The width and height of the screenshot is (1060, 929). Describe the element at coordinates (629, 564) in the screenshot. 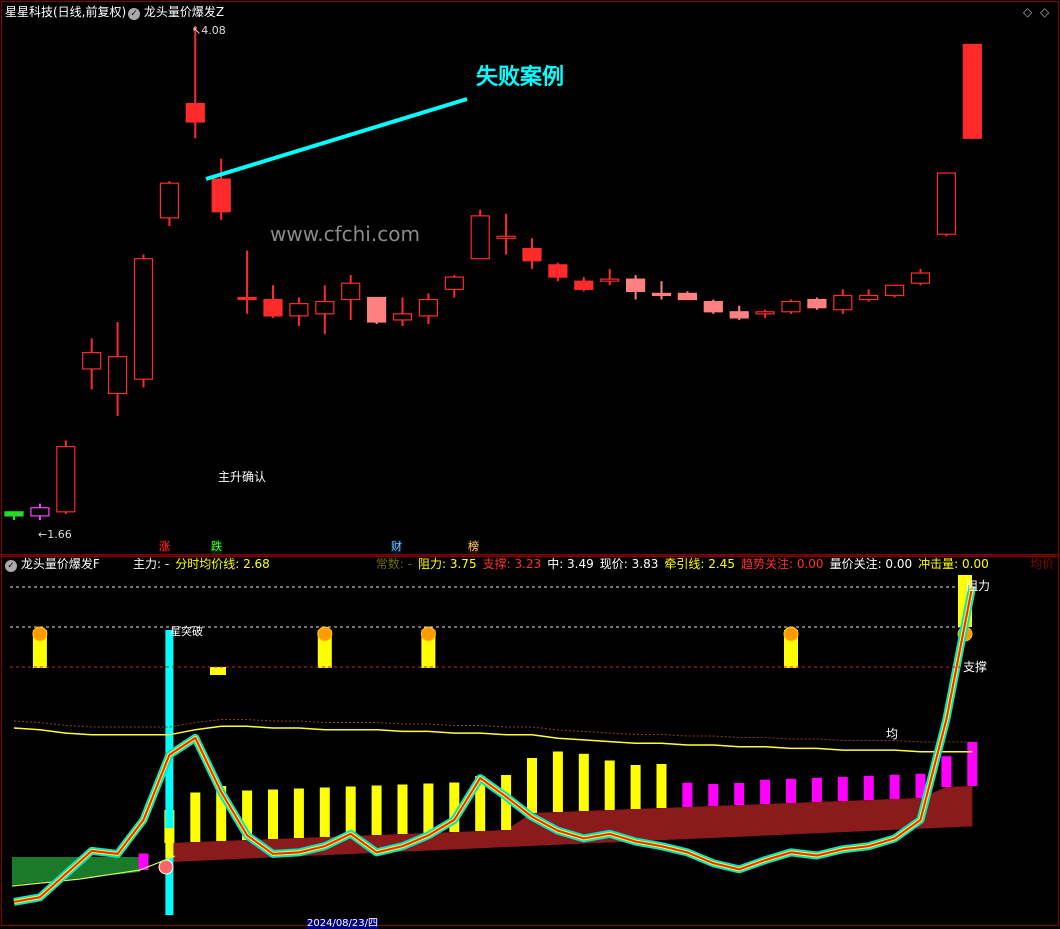

I see `readout-item: 现价: 3.83` at that location.